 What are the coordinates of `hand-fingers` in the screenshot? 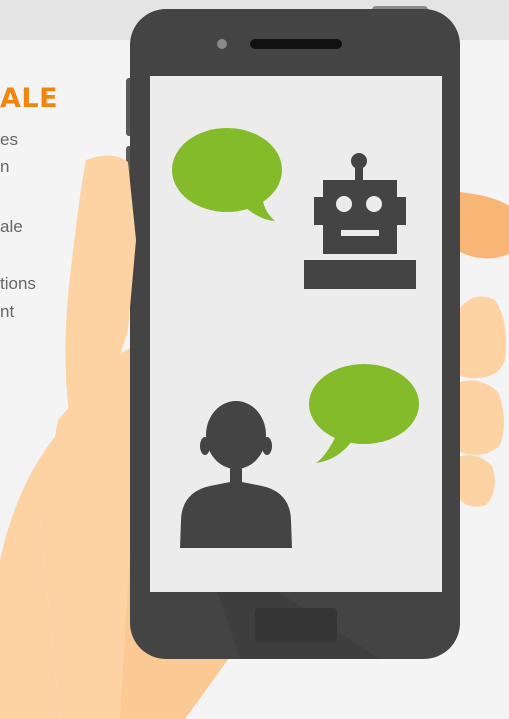 It's located at (484, 349).